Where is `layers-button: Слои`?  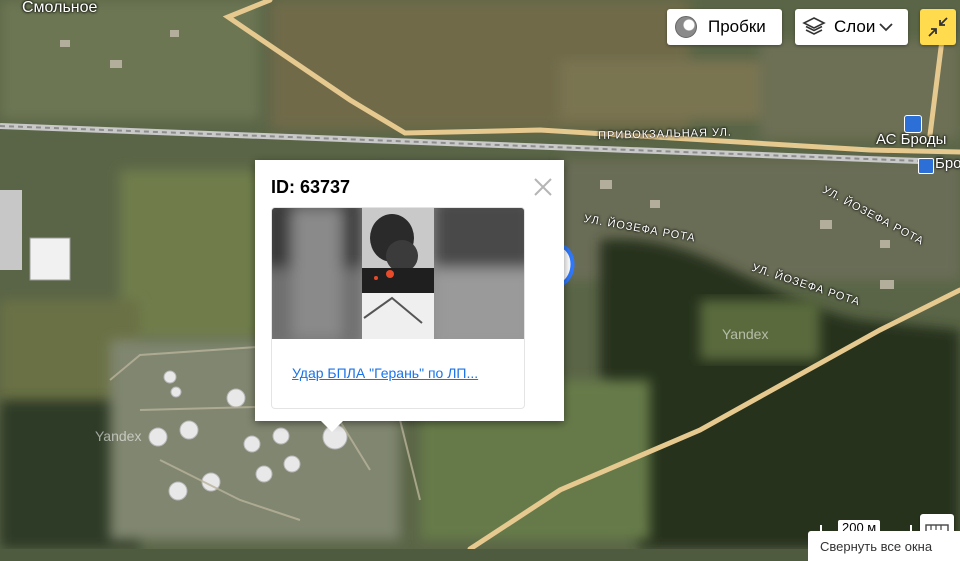
layers-button: Слои is located at coordinates (851, 27).